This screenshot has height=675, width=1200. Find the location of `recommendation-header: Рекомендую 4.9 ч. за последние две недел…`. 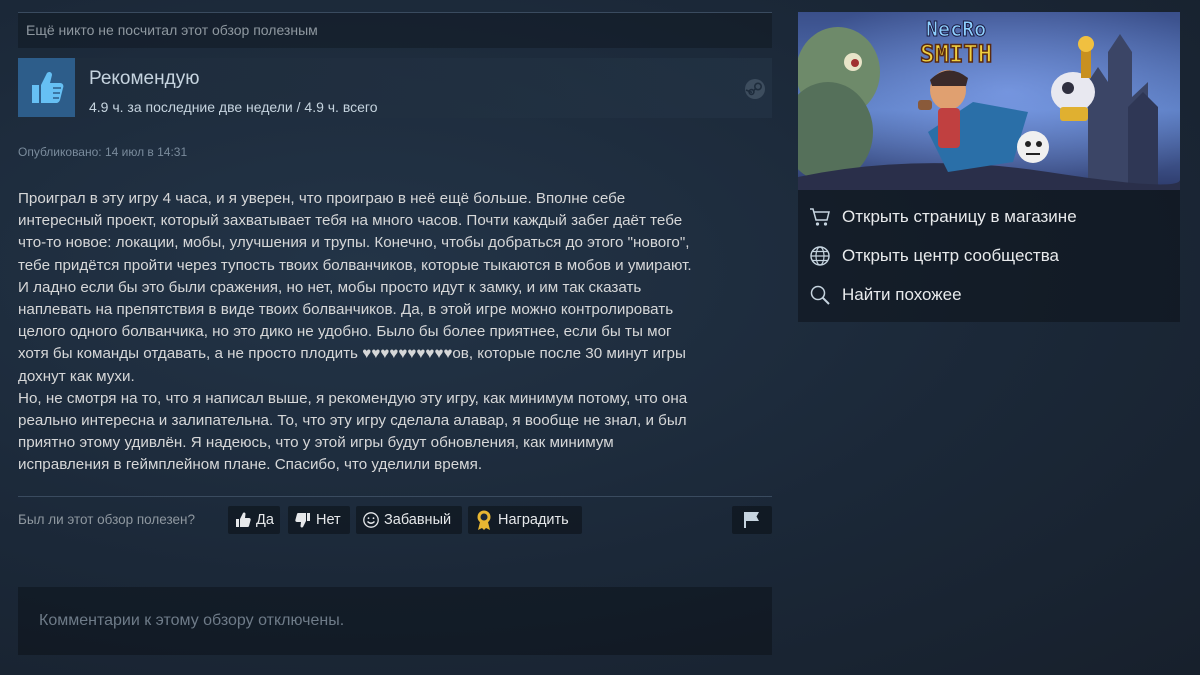

recommendation-header: Рекомендую 4.9 ч. за последние две недел… is located at coordinates (395, 88).